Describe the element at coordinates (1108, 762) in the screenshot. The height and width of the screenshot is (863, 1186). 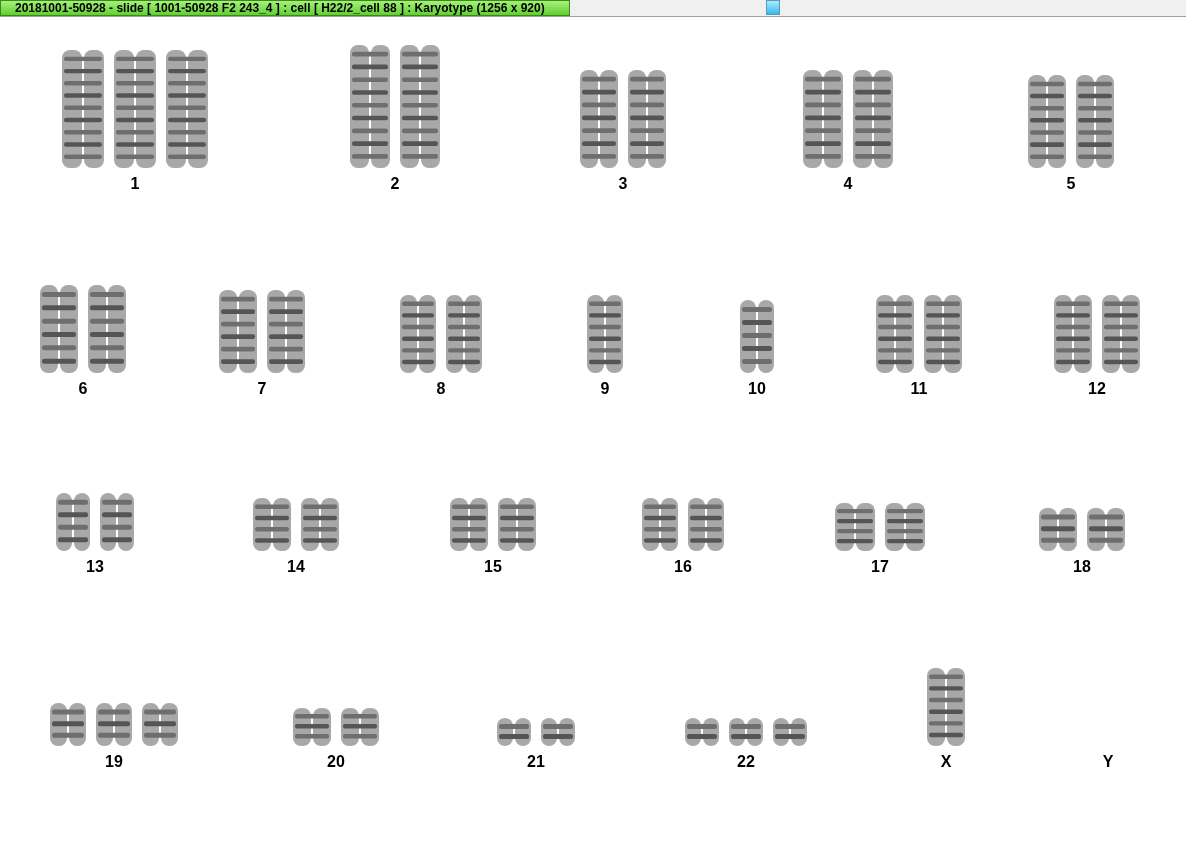
I see `chromosome-label: Y` at that location.